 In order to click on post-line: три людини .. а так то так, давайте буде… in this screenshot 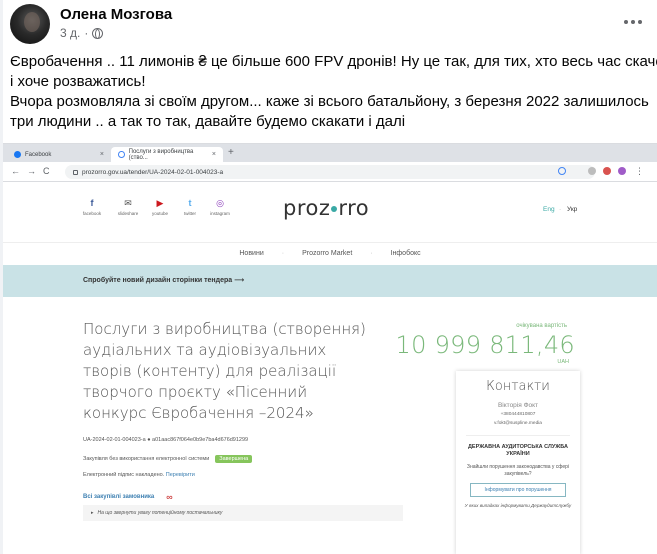, I will do `click(208, 121)`.